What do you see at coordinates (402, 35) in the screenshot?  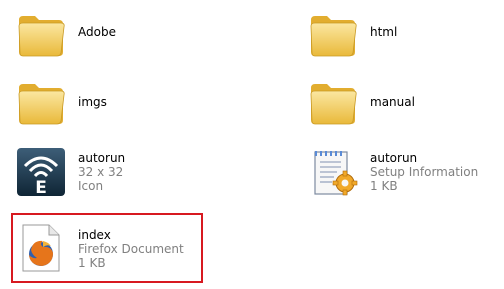 I see `file-item-html: html` at bounding box center [402, 35].